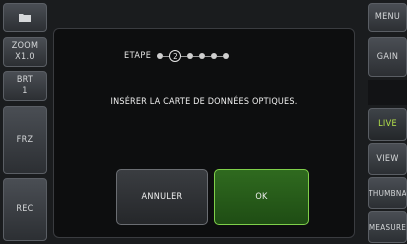  I want to click on step-current: 2, so click(175, 56).